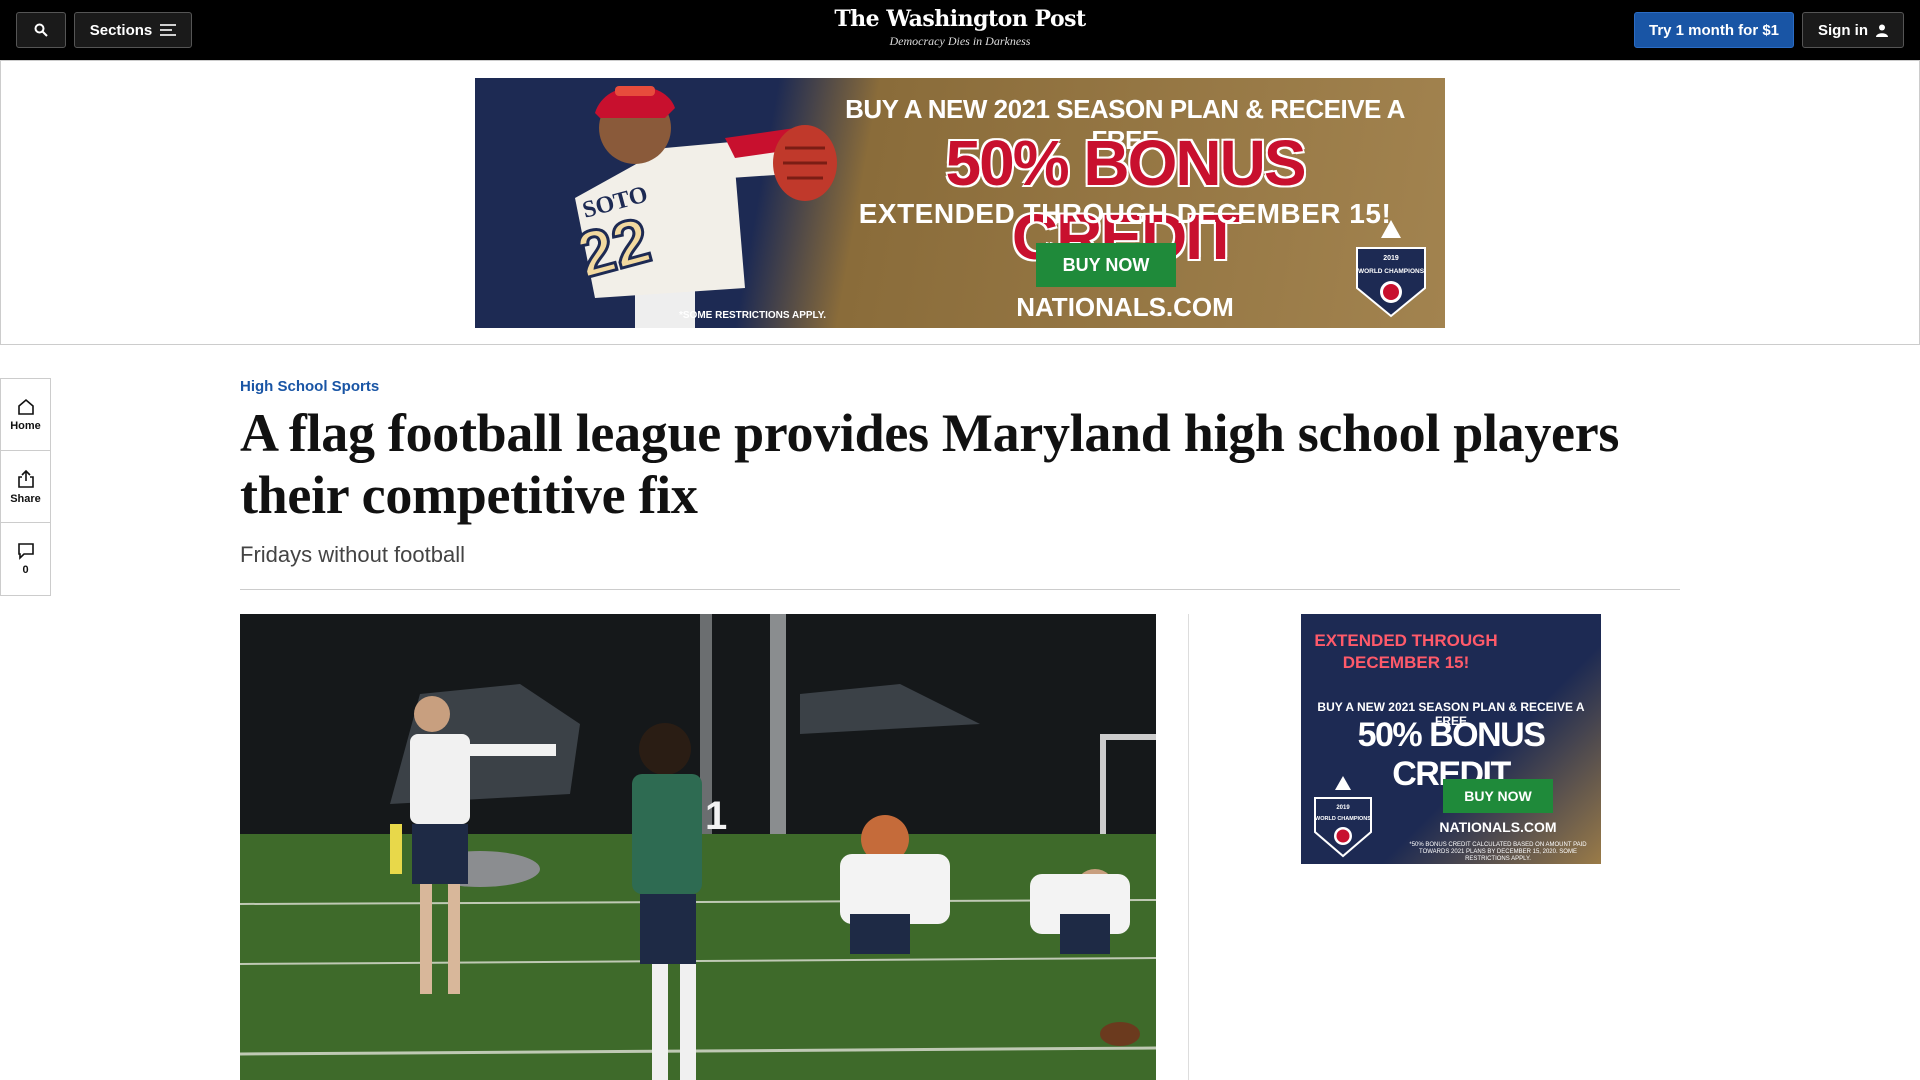 This screenshot has width=1920, height=1080. What do you see at coordinates (960, 19) in the screenshot?
I see `logo-wordmark: The Washington Post` at bounding box center [960, 19].